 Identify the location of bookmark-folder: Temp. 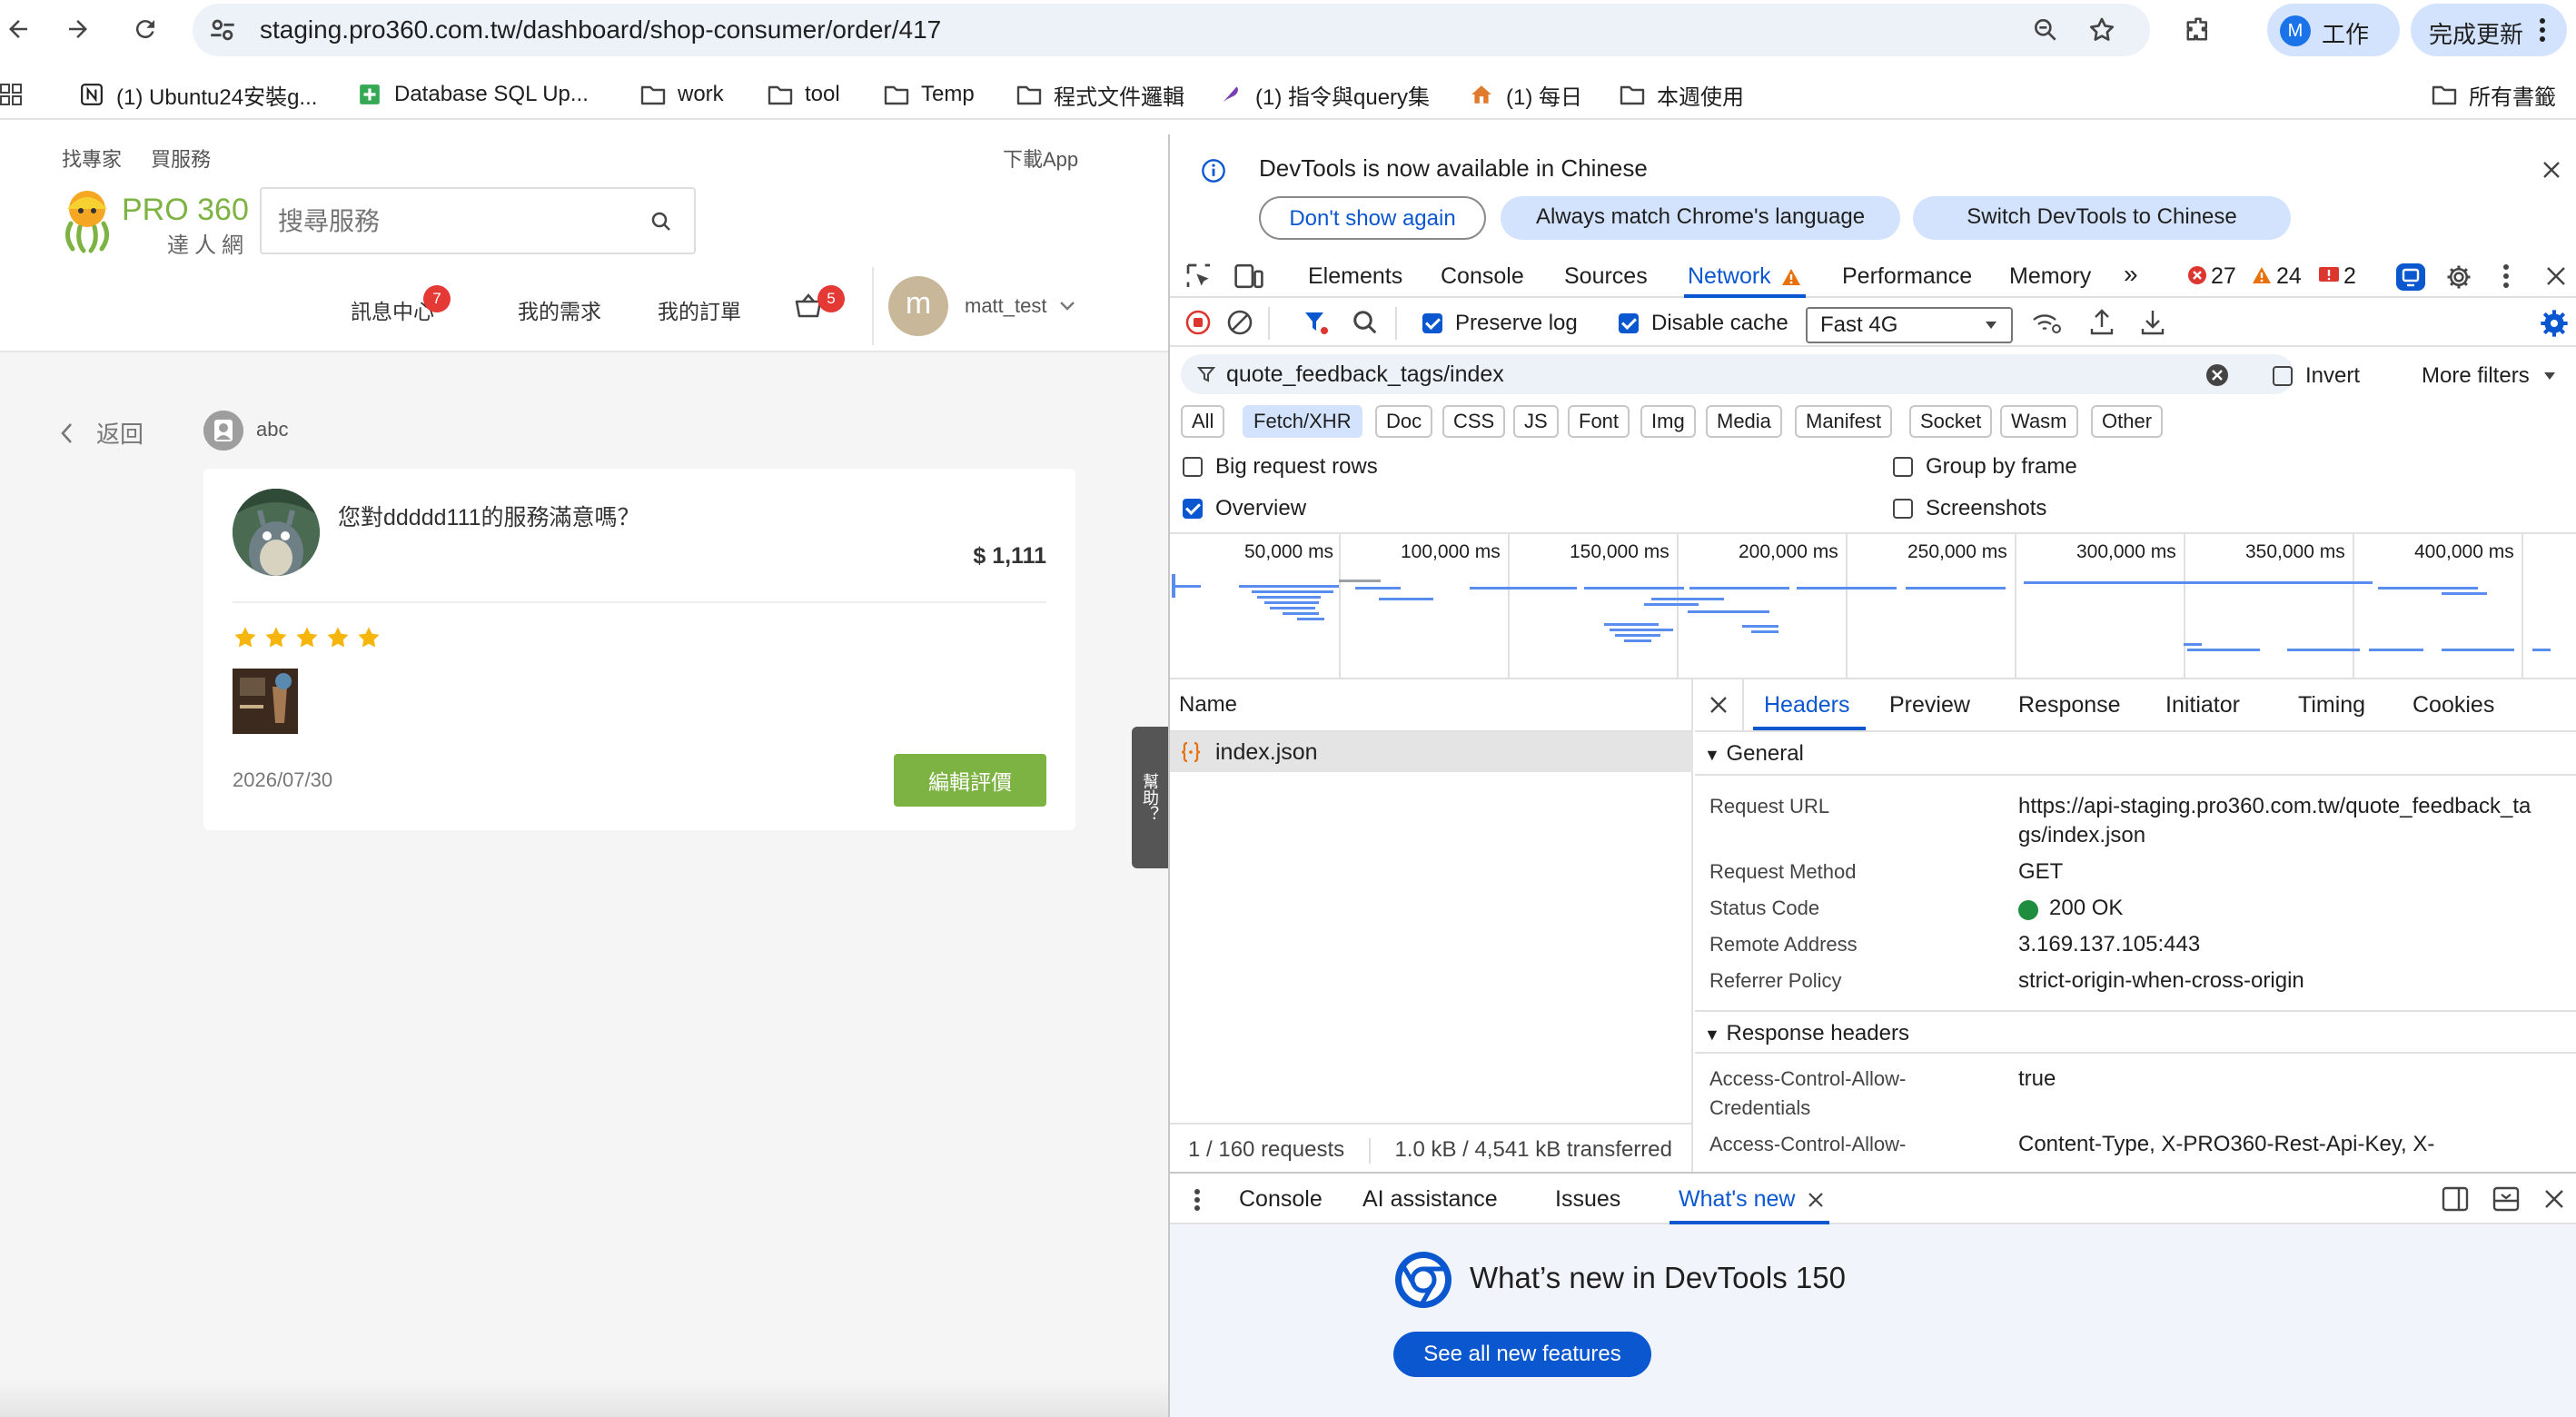
(929, 94).